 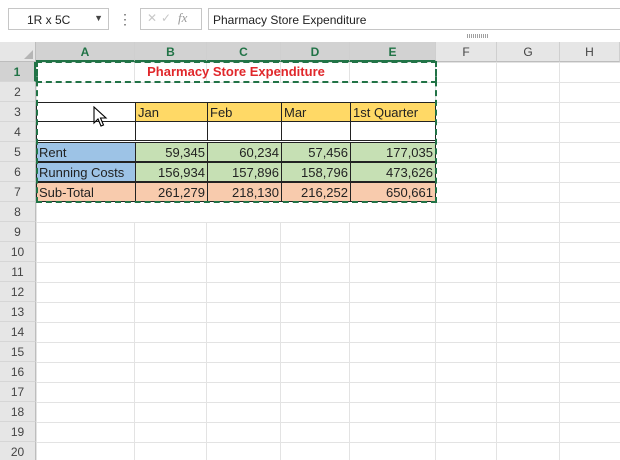 What do you see at coordinates (393, 152) in the screenshot?
I see `value-rent-quarter: 177,035` at bounding box center [393, 152].